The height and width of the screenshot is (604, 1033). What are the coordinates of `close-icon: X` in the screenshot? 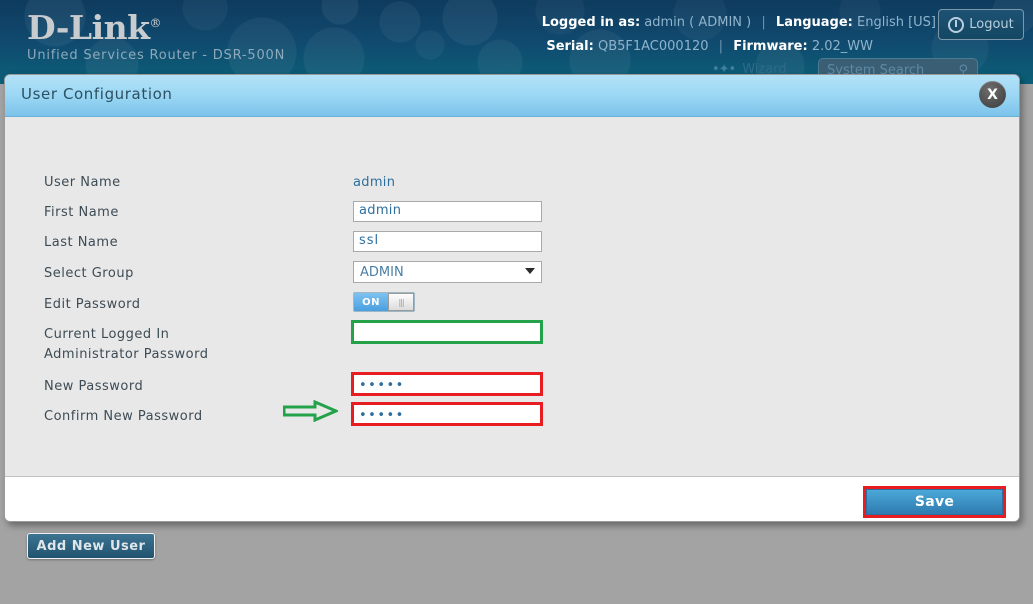 It's located at (992, 94).